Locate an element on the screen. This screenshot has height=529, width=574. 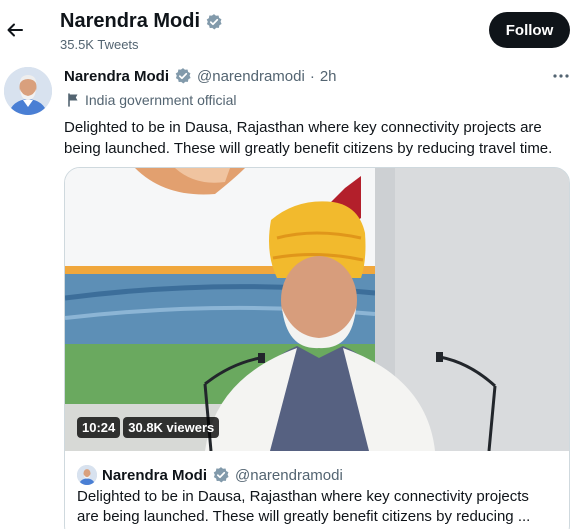
quote-avatar is located at coordinates (87, 475).